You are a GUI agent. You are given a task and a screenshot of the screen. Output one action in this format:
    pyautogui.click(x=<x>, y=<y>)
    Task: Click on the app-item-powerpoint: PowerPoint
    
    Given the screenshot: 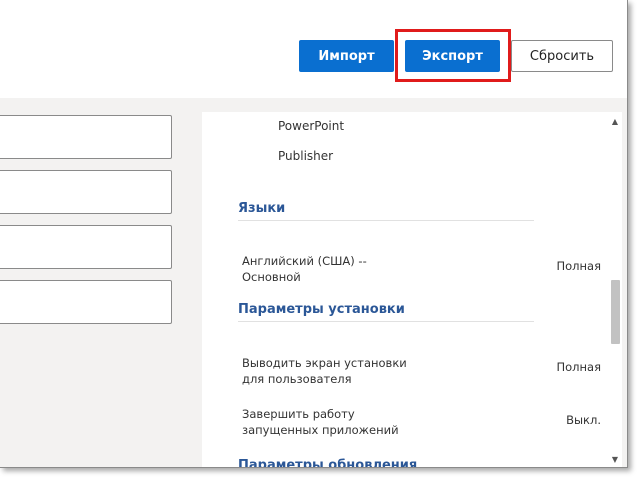 What is the action you would take?
    pyautogui.click(x=311, y=126)
    